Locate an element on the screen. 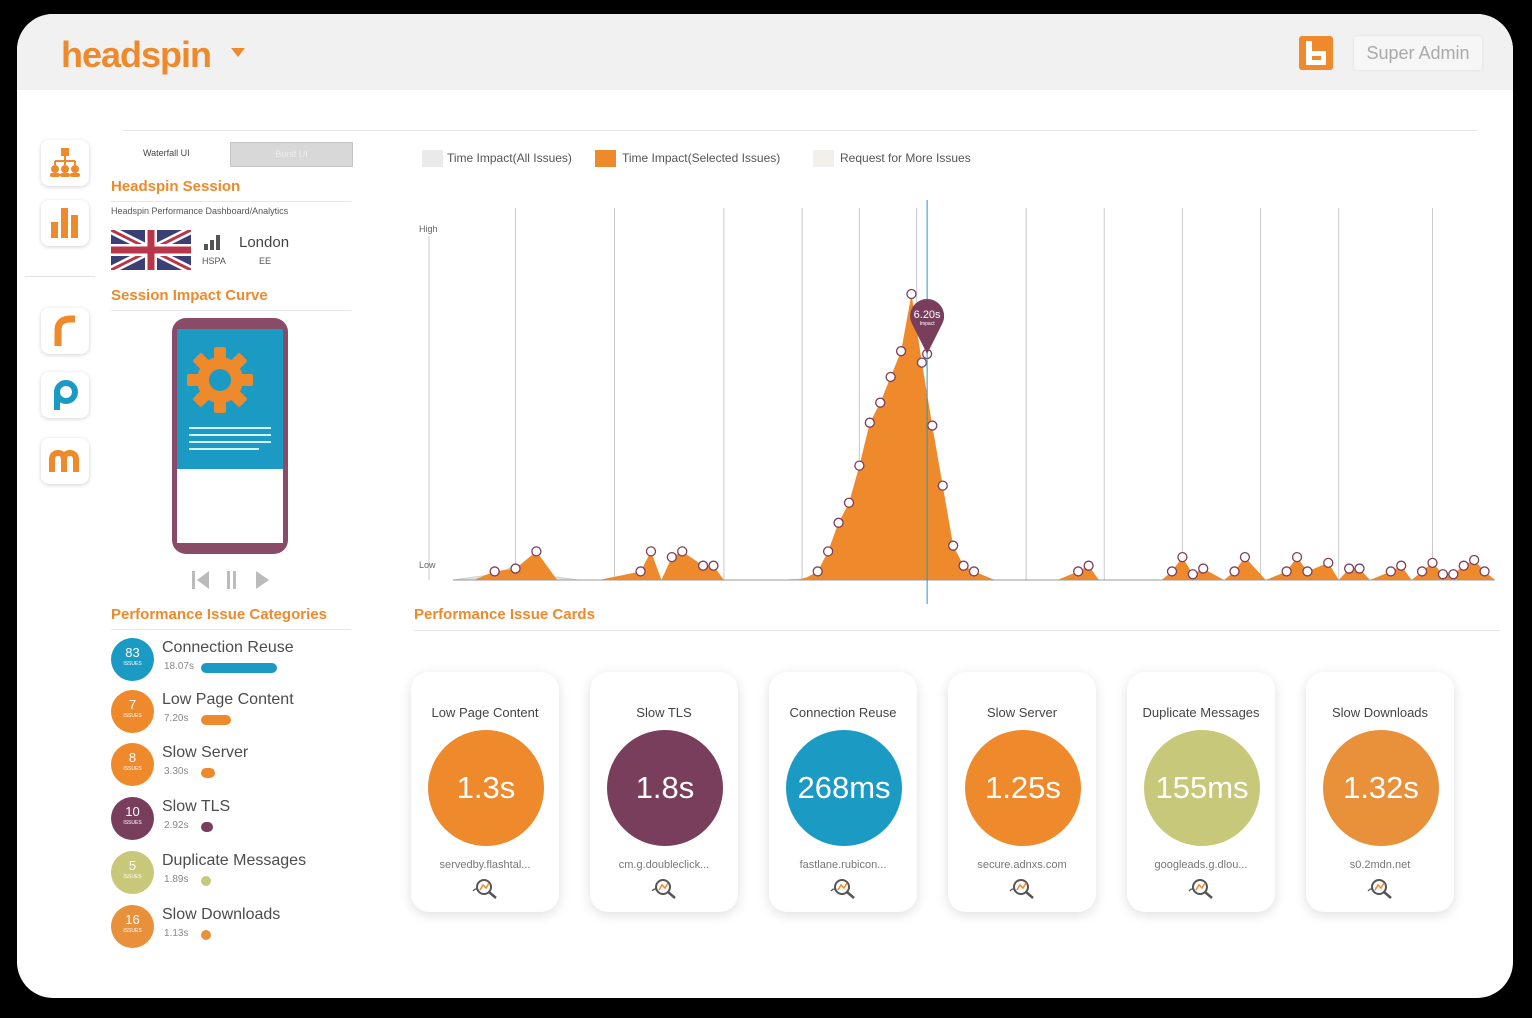 The height and width of the screenshot is (1018, 1532). legend-request: Request for More Issues is located at coordinates (905, 158).